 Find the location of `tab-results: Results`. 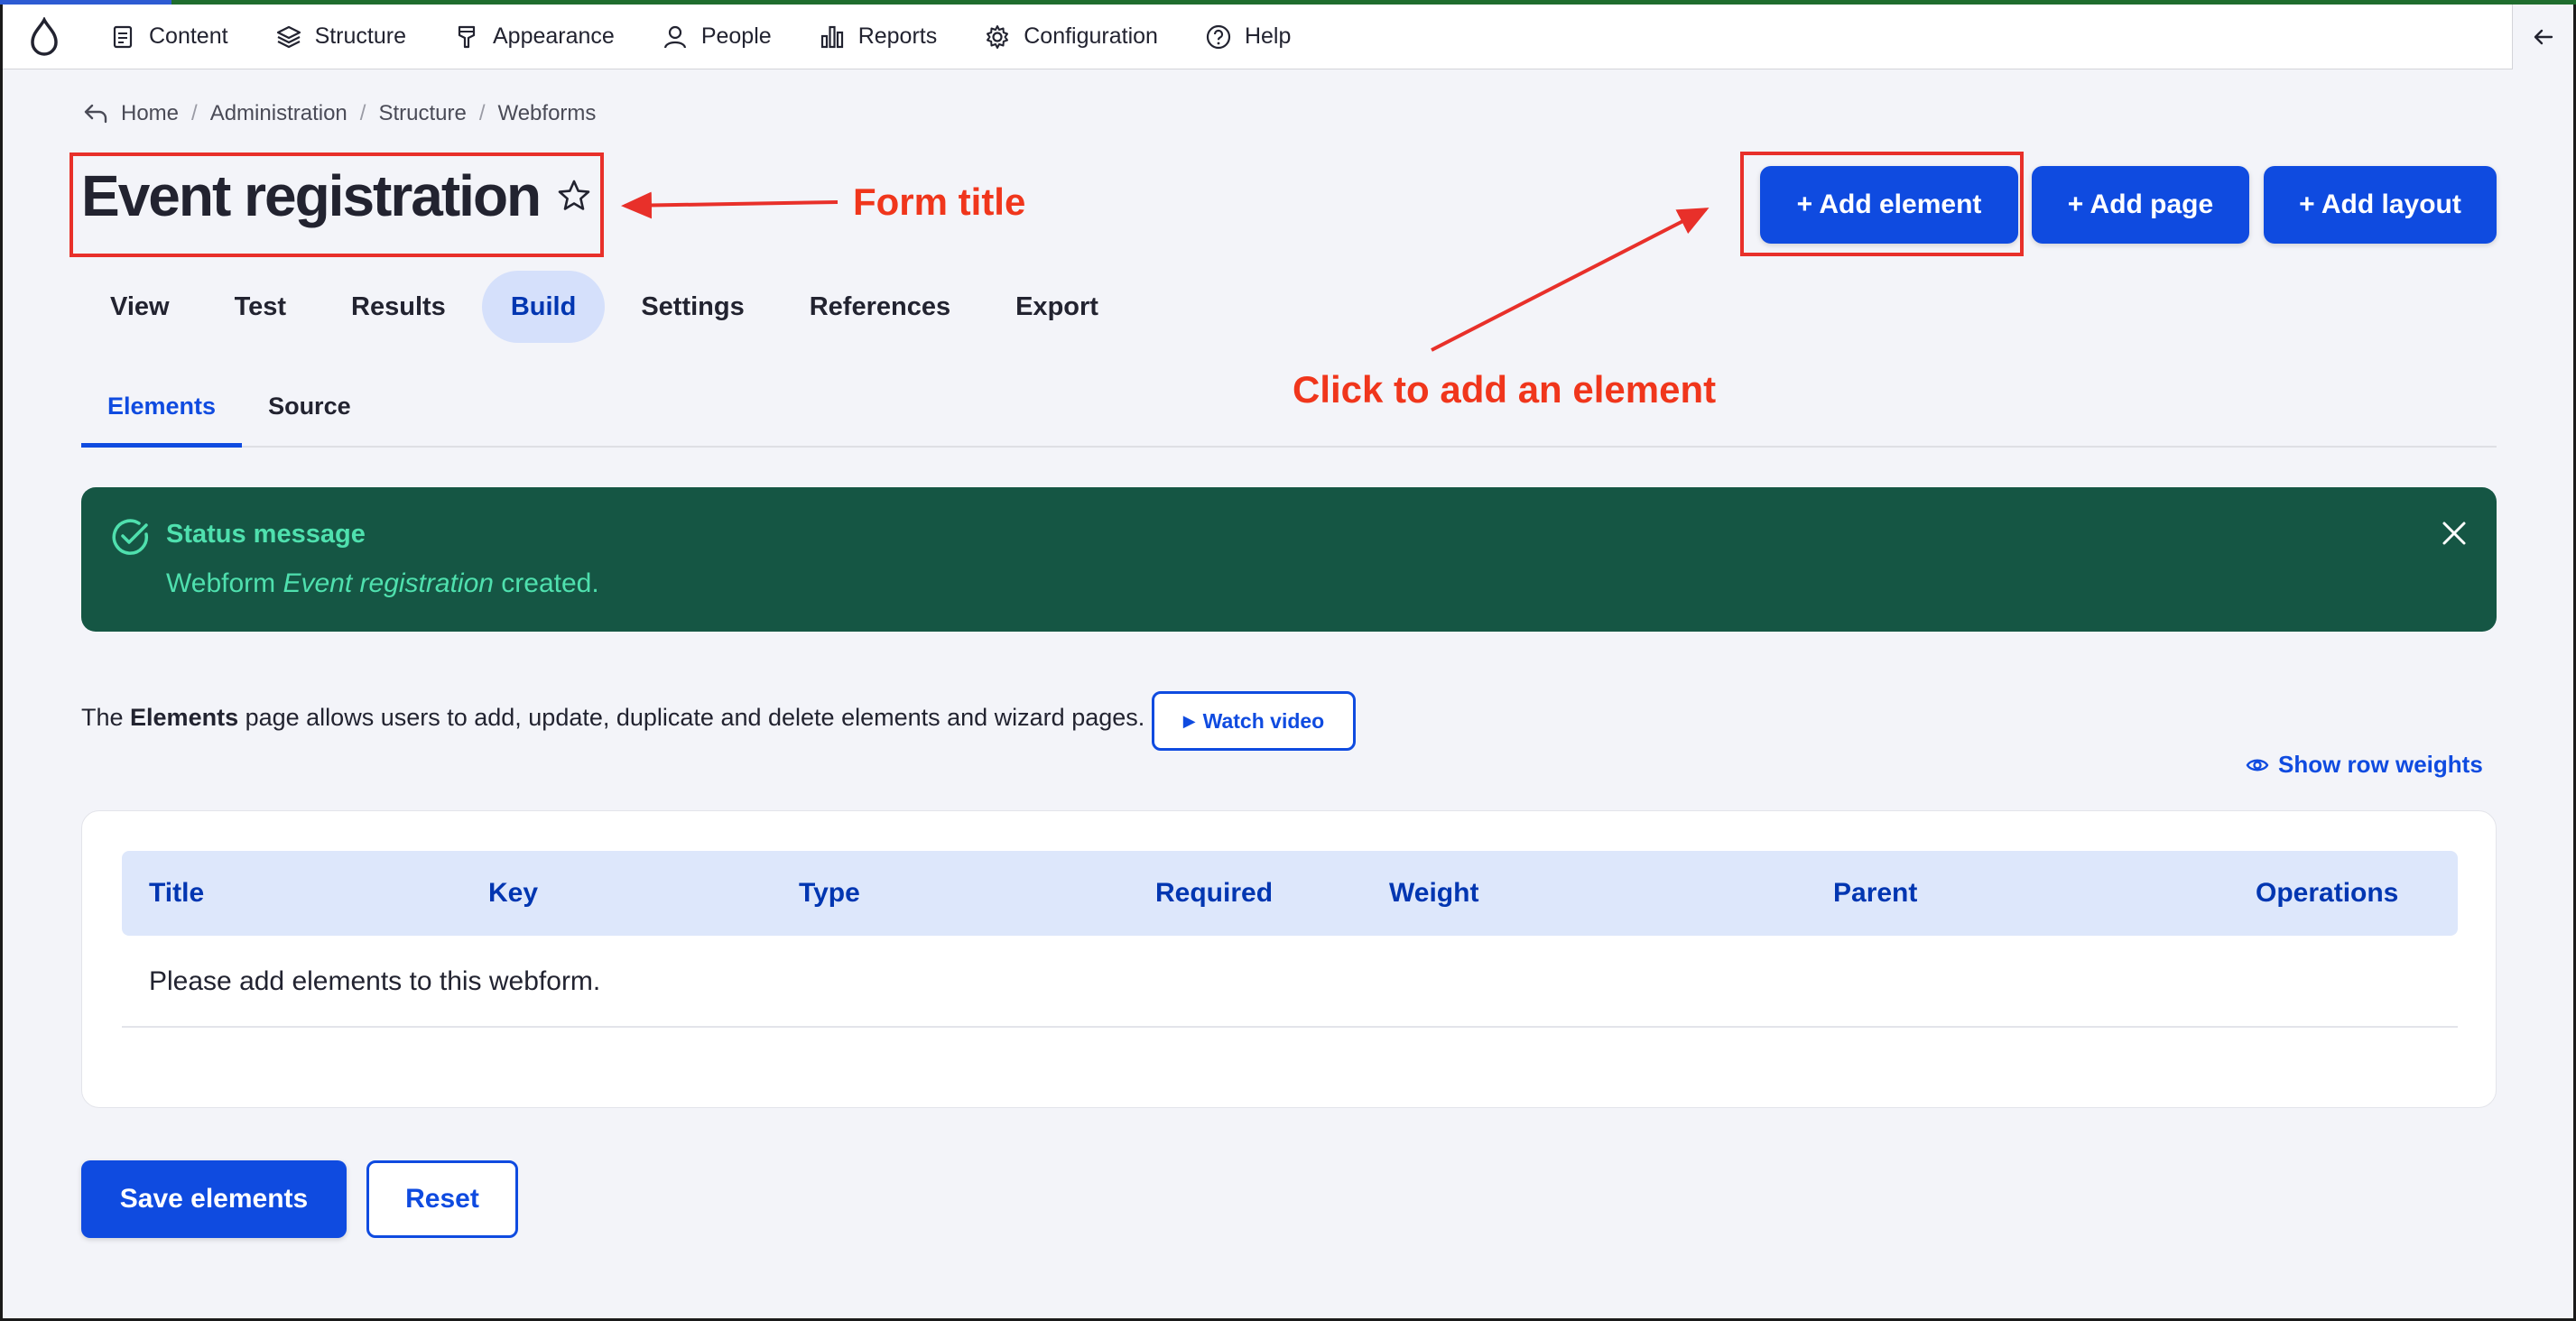

tab-results: Results is located at coordinates (398, 307).